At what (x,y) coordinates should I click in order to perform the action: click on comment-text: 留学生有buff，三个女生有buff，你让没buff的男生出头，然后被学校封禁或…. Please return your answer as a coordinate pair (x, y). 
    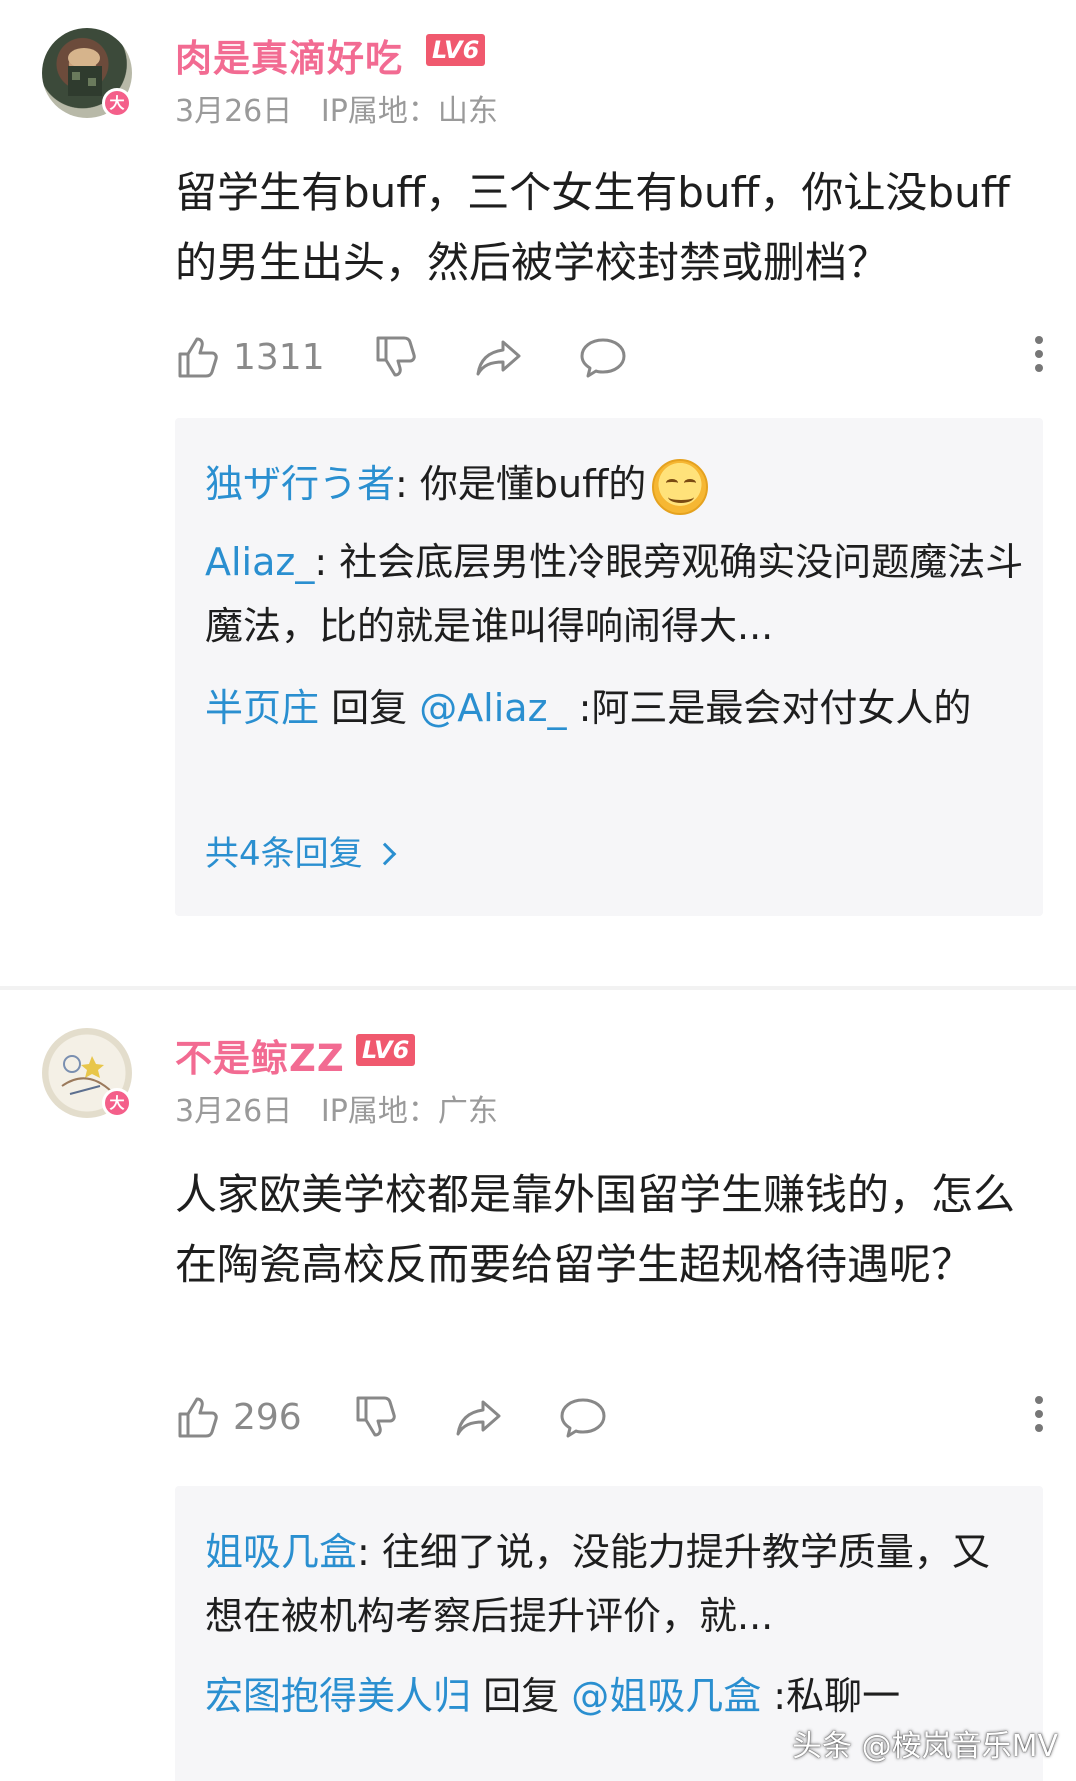
    Looking at the image, I should click on (592, 227).